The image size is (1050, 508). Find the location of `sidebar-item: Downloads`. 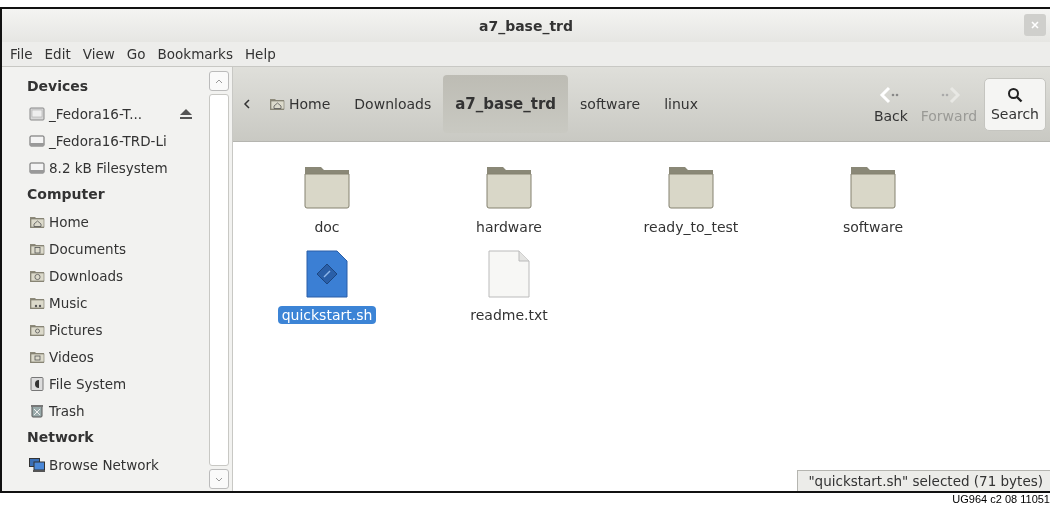

sidebar-item: Downloads is located at coordinates (109, 275).